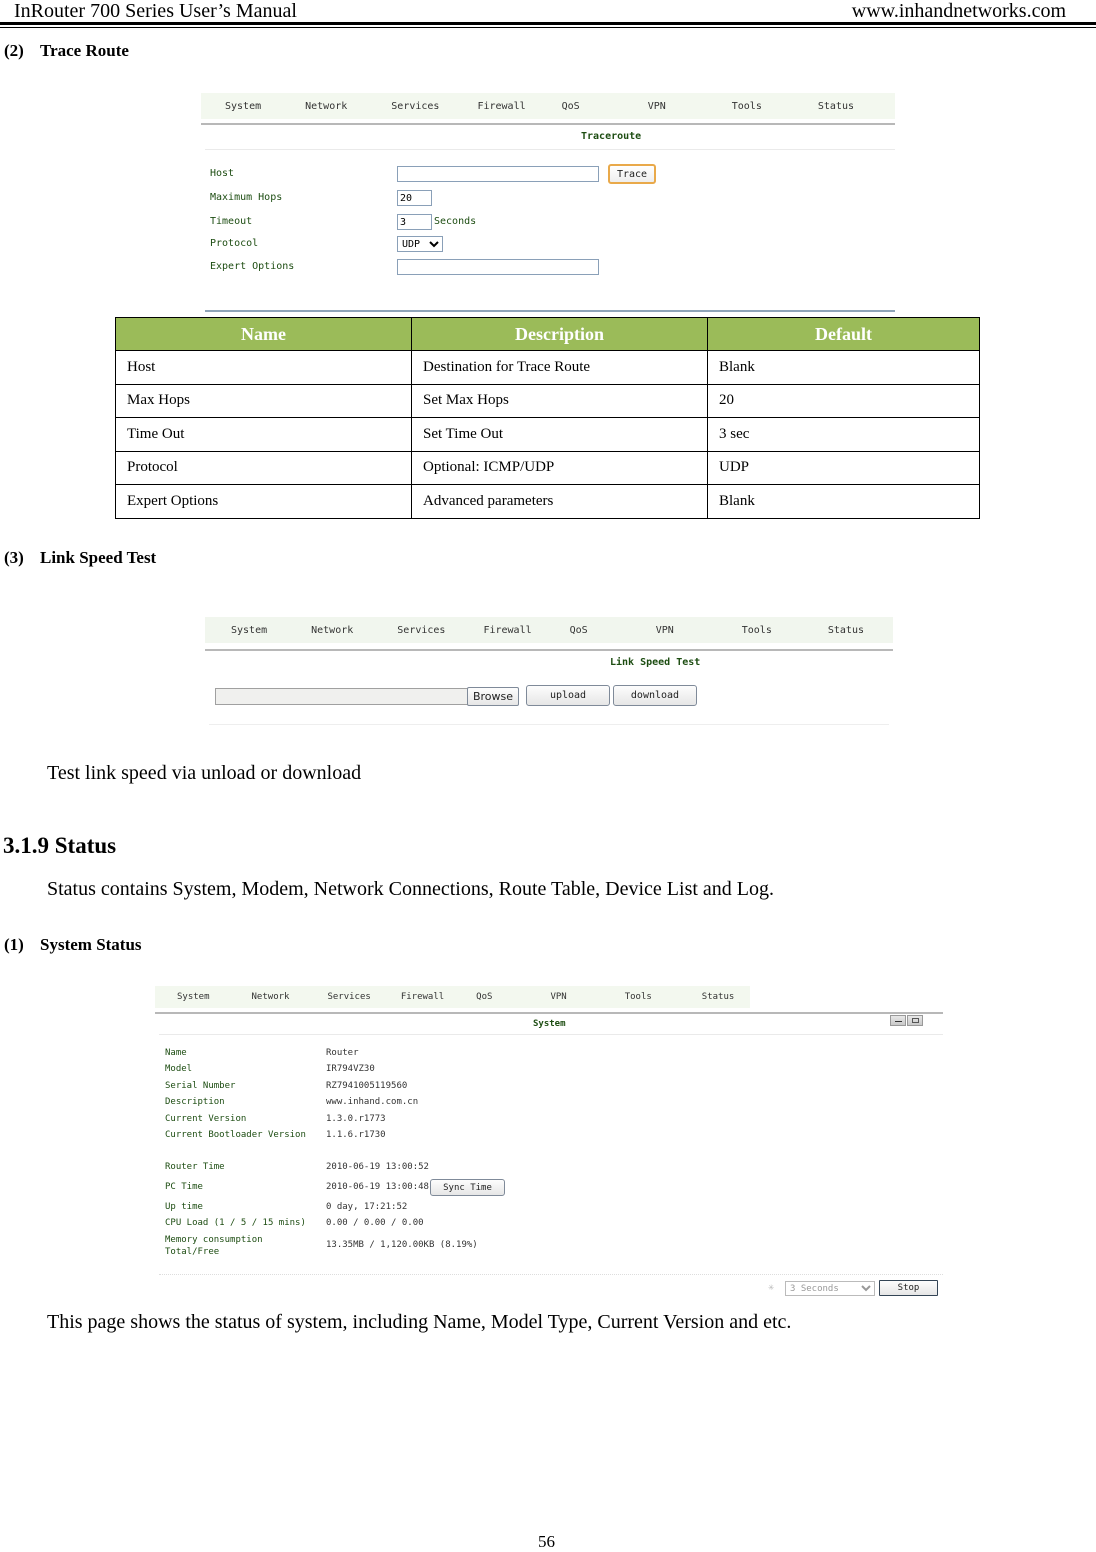  What do you see at coordinates (549, 1024) in the screenshot?
I see `panel-title: System` at bounding box center [549, 1024].